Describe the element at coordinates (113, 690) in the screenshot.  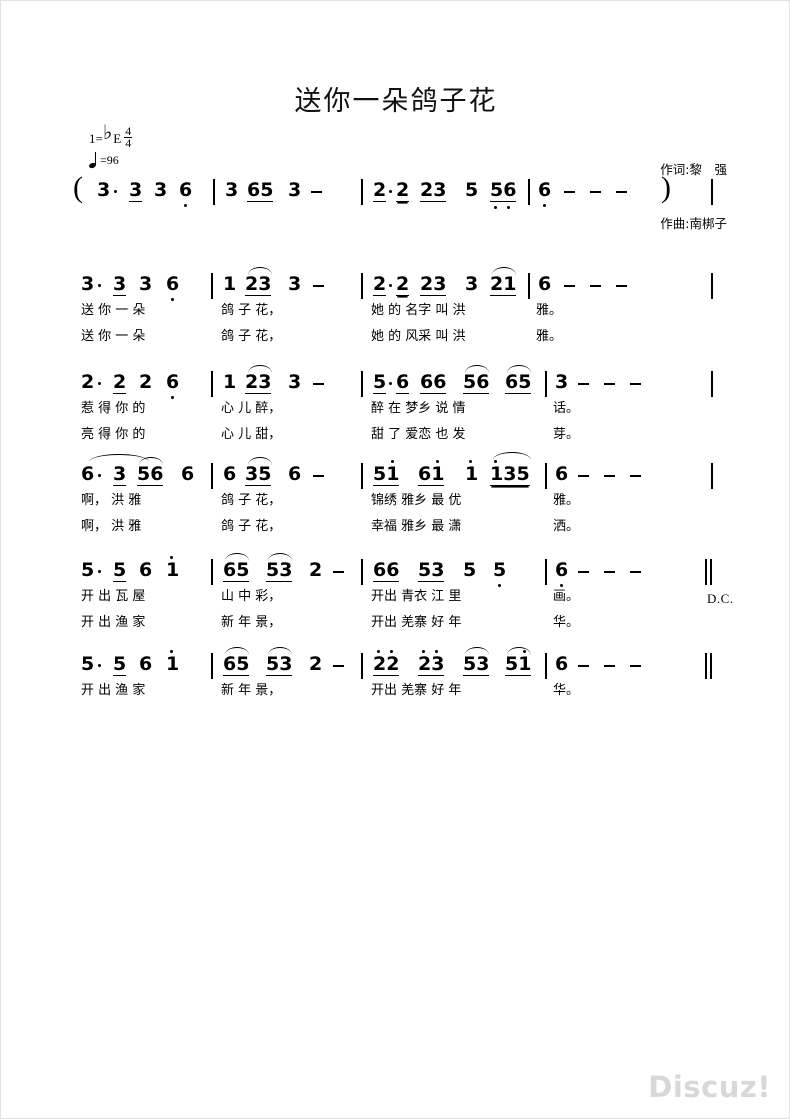
I see `lyrics-v1-m1: 开 出 渔 家` at that location.